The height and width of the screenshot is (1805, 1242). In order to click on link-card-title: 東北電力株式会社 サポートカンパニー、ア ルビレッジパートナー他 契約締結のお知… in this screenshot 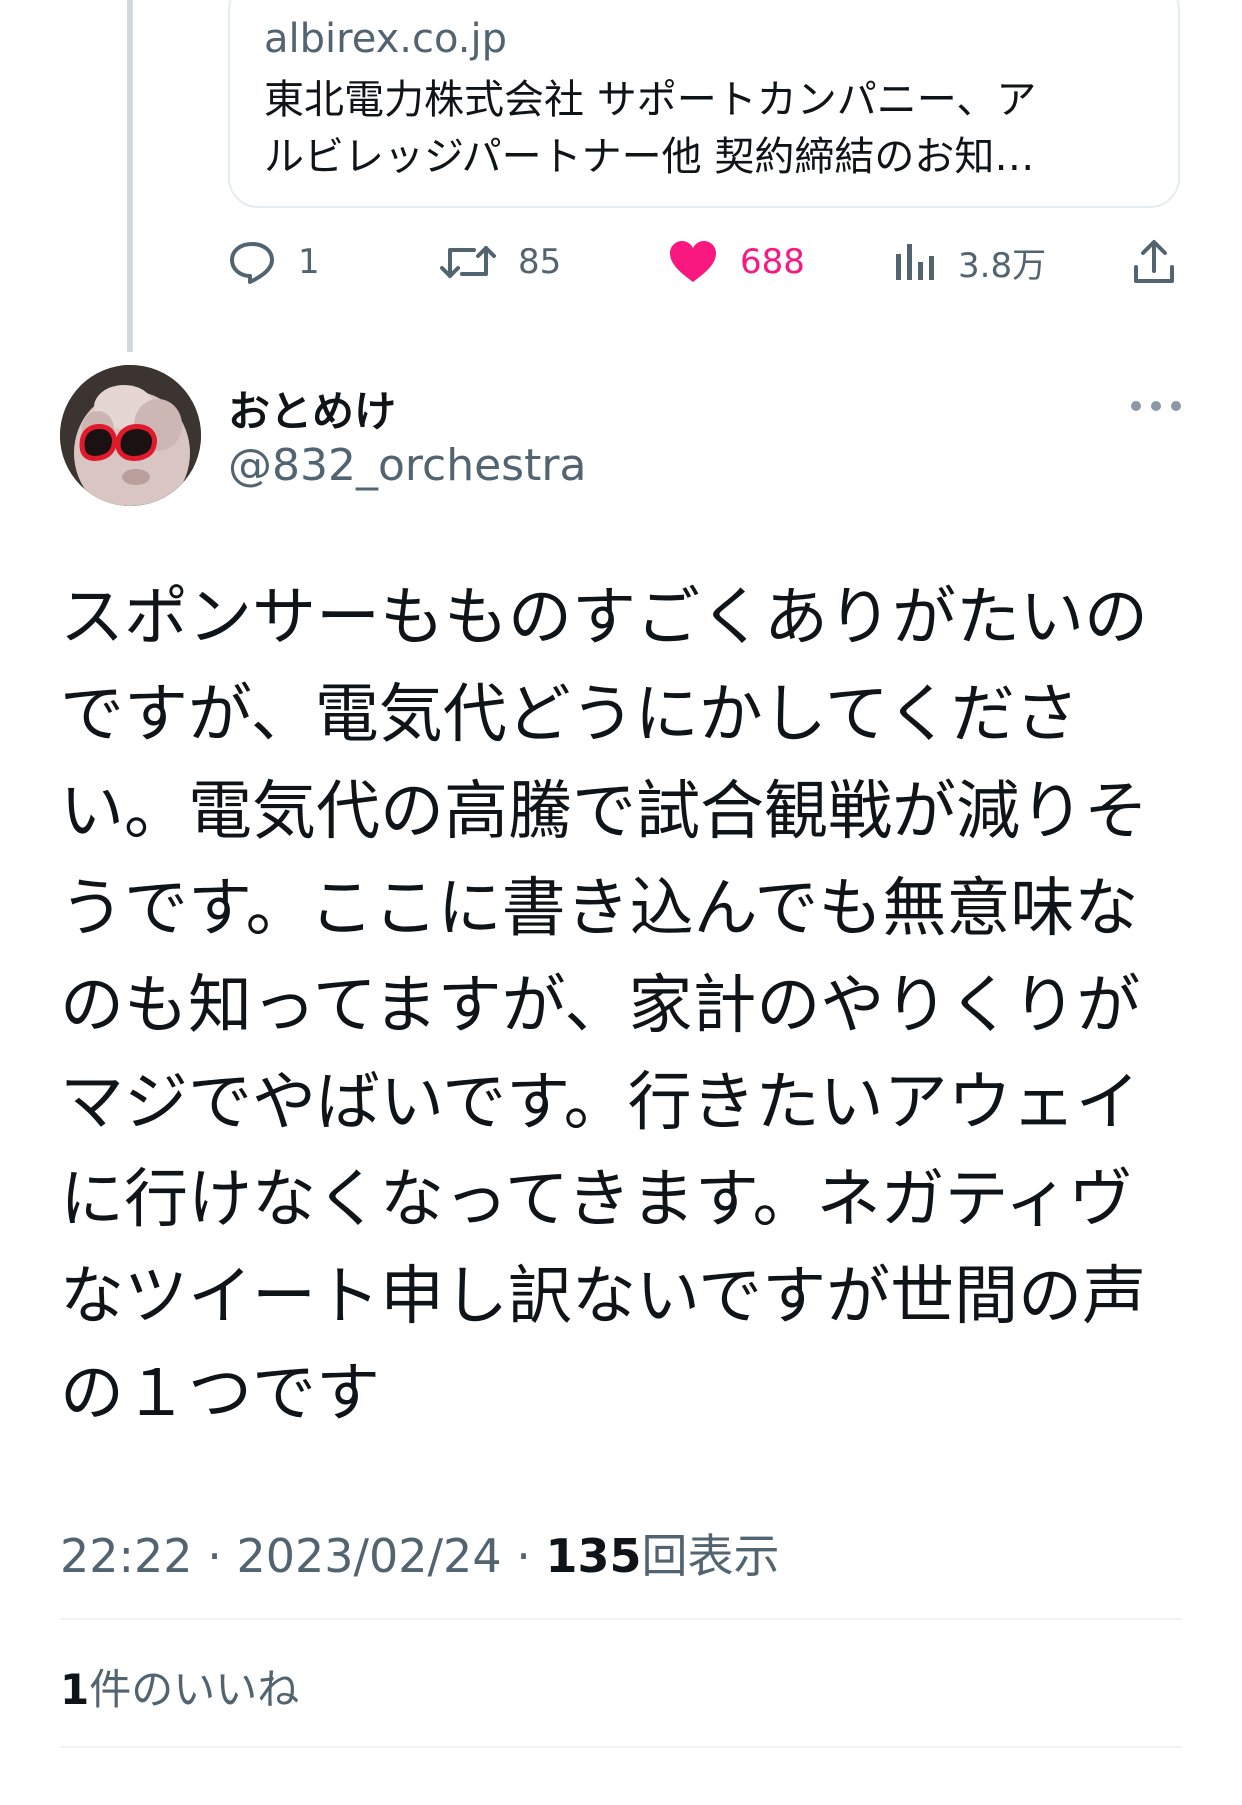, I will do `click(704, 129)`.